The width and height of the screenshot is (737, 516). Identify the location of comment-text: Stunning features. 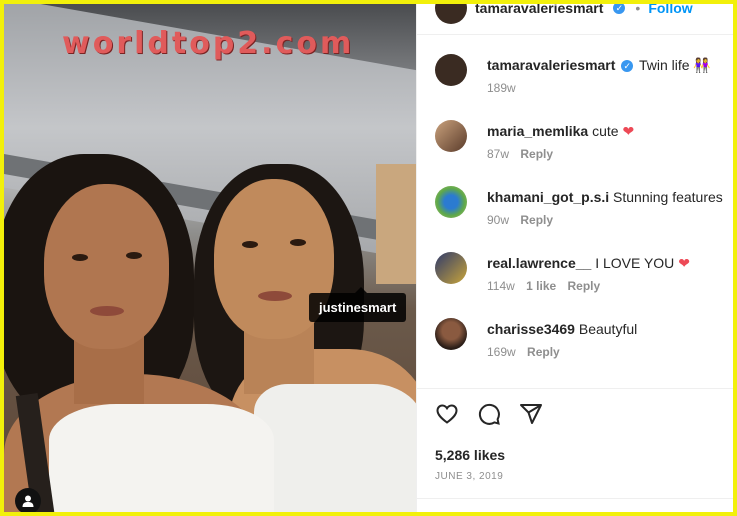
(668, 197).